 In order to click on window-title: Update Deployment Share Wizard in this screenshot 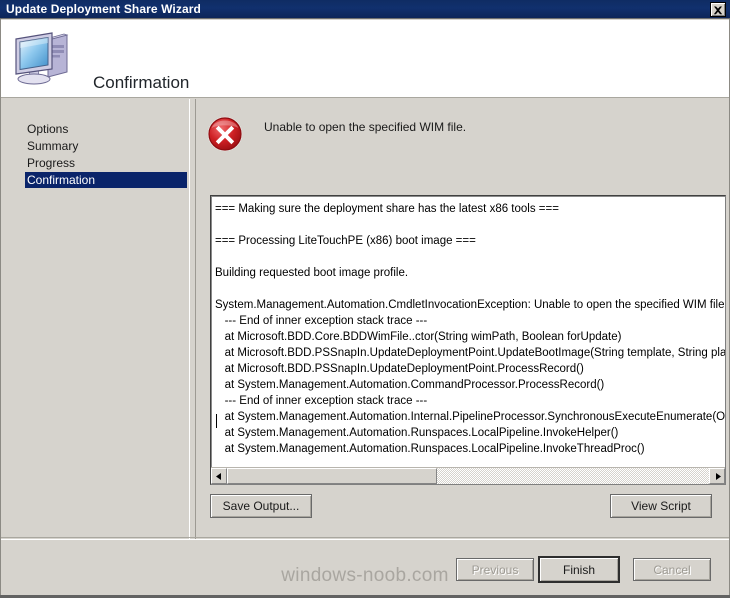, I will do `click(103, 9)`.